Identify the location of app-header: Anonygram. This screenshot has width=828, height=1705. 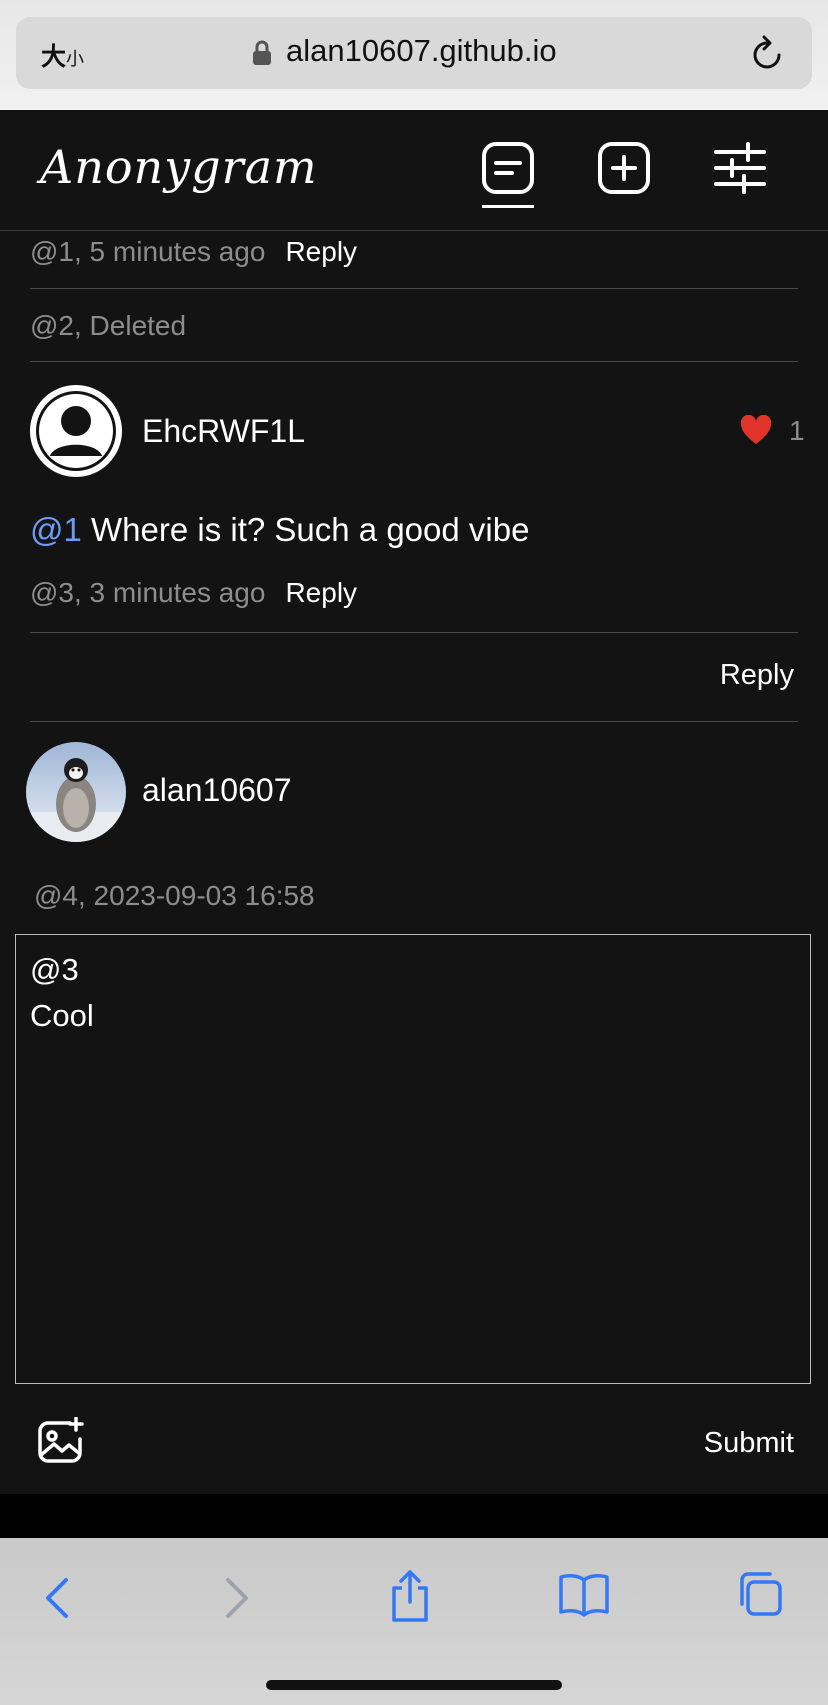
(414, 170).